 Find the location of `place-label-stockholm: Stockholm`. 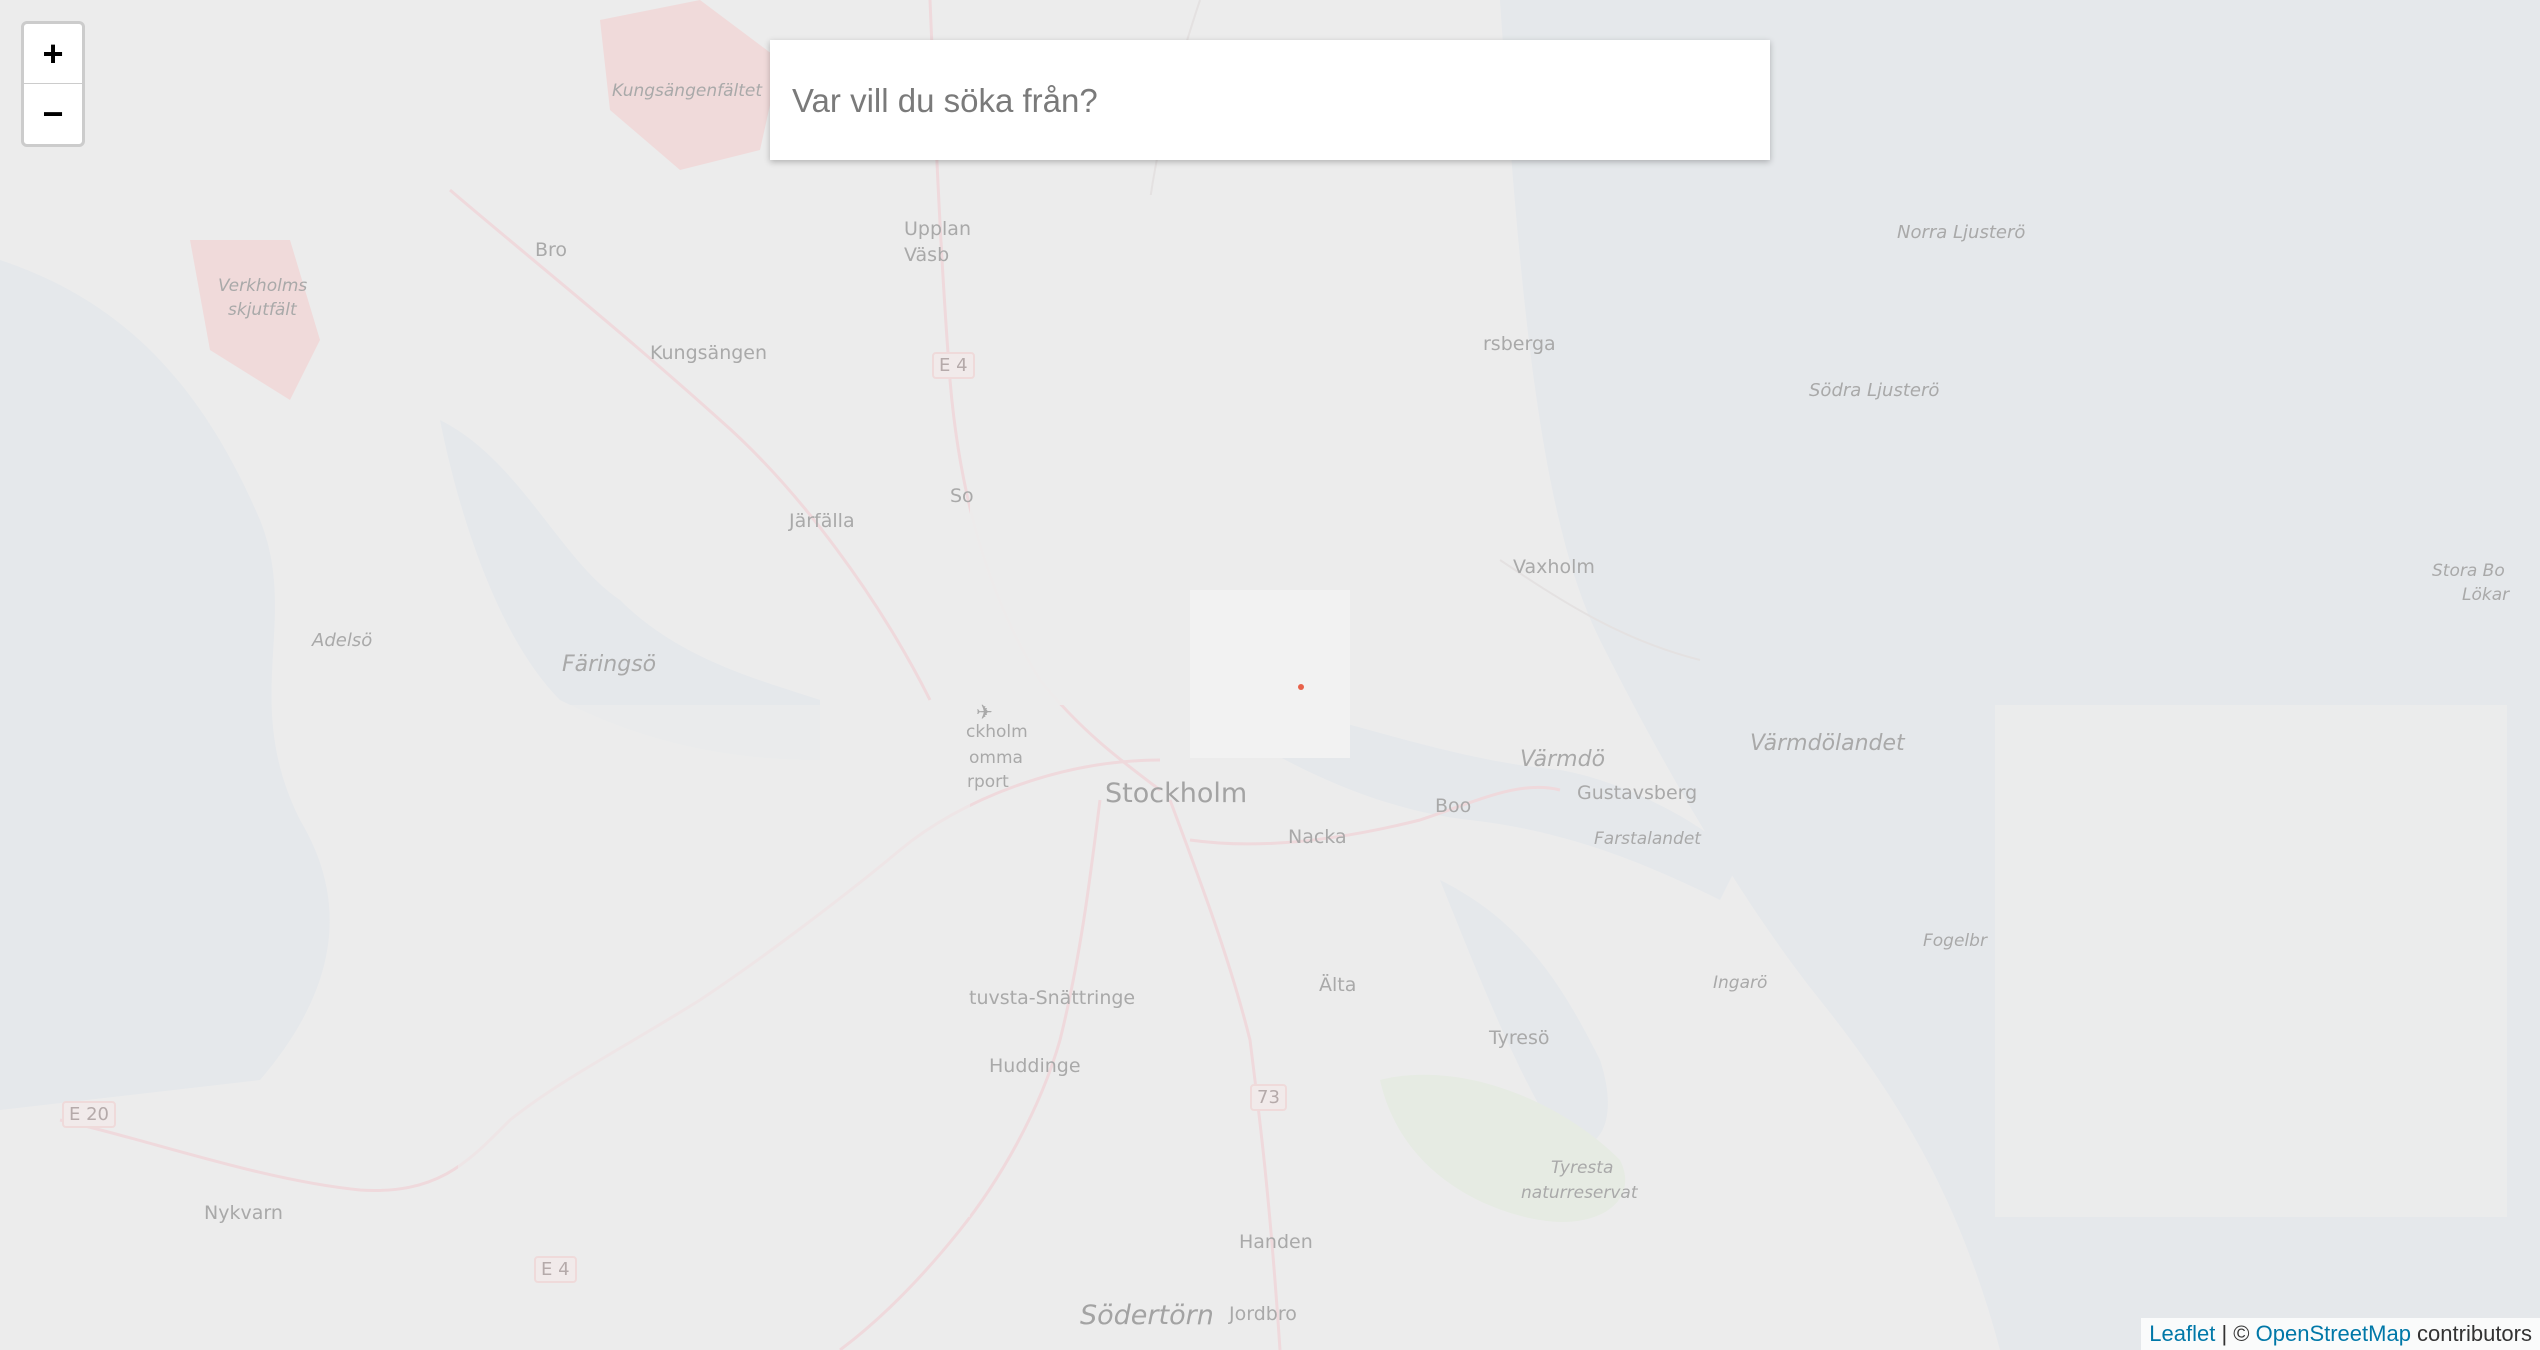

place-label-stockholm: Stockholm is located at coordinates (1176, 793).